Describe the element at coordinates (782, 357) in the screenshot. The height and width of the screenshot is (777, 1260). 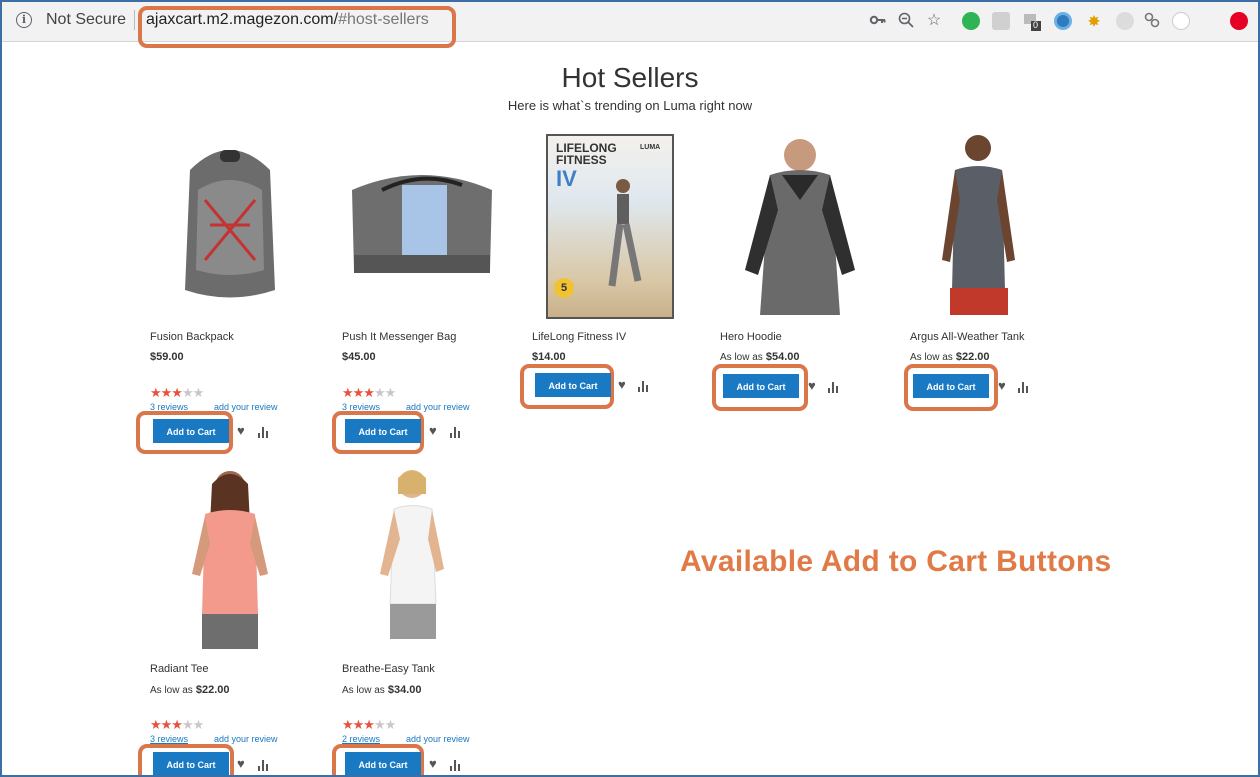
I see `price-value: $54.00` at that location.